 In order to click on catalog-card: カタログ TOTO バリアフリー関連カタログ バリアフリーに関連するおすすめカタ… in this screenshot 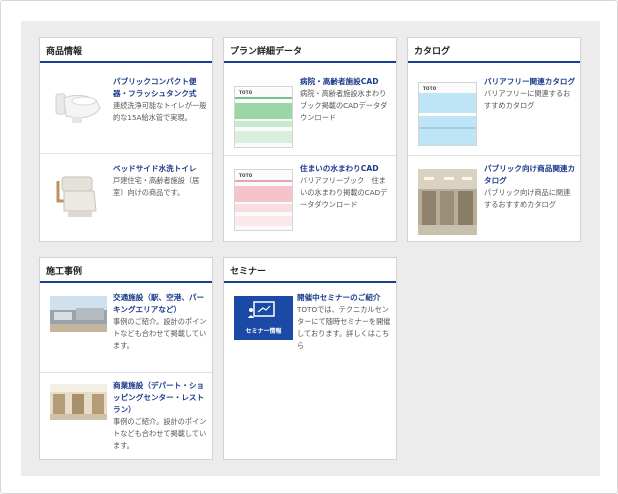, I will do `click(494, 139)`.